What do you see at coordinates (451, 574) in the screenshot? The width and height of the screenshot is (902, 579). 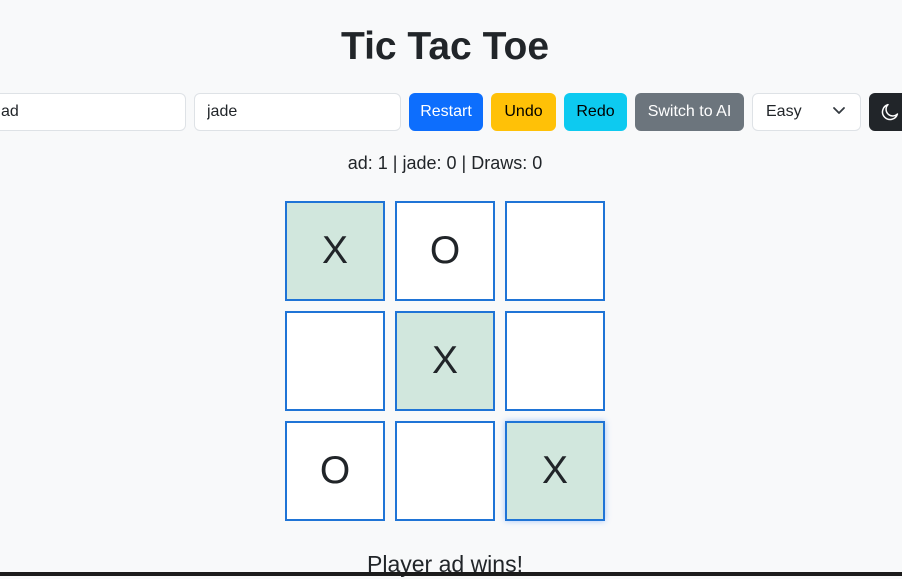 I see `window-bottom-edge` at bounding box center [451, 574].